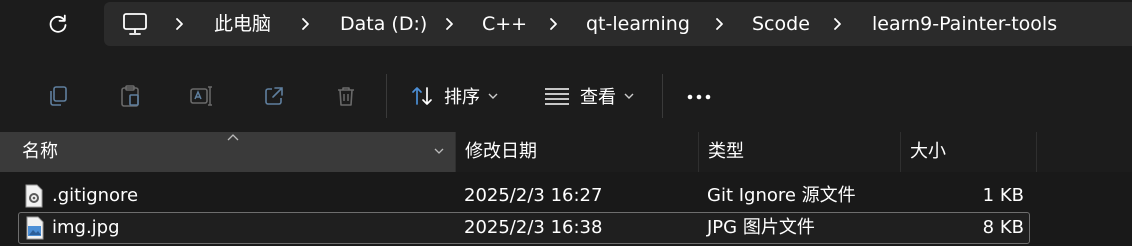 The height and width of the screenshot is (246, 1132). Describe the element at coordinates (533, 195) in the screenshot. I see `file-date: 2025/2/3 16:27` at that location.